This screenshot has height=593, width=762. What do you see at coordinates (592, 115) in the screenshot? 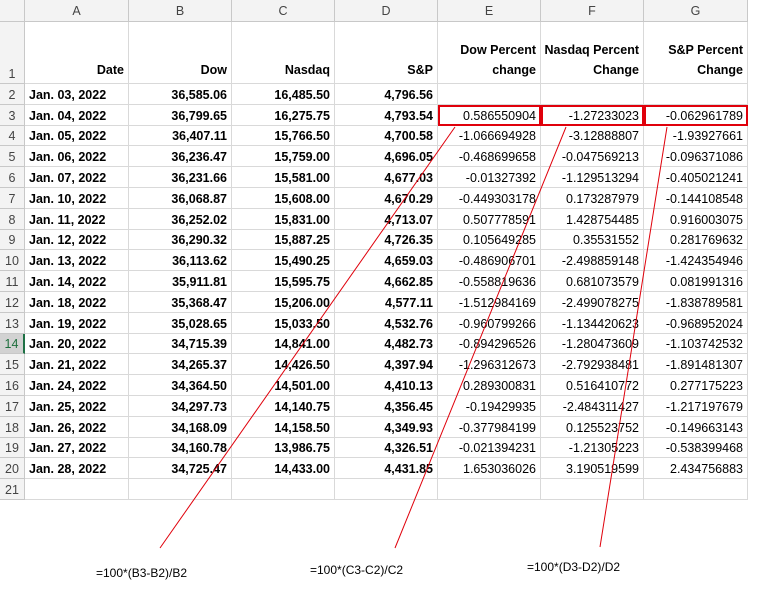
I see `cell-f3: -1.27233023` at bounding box center [592, 115].